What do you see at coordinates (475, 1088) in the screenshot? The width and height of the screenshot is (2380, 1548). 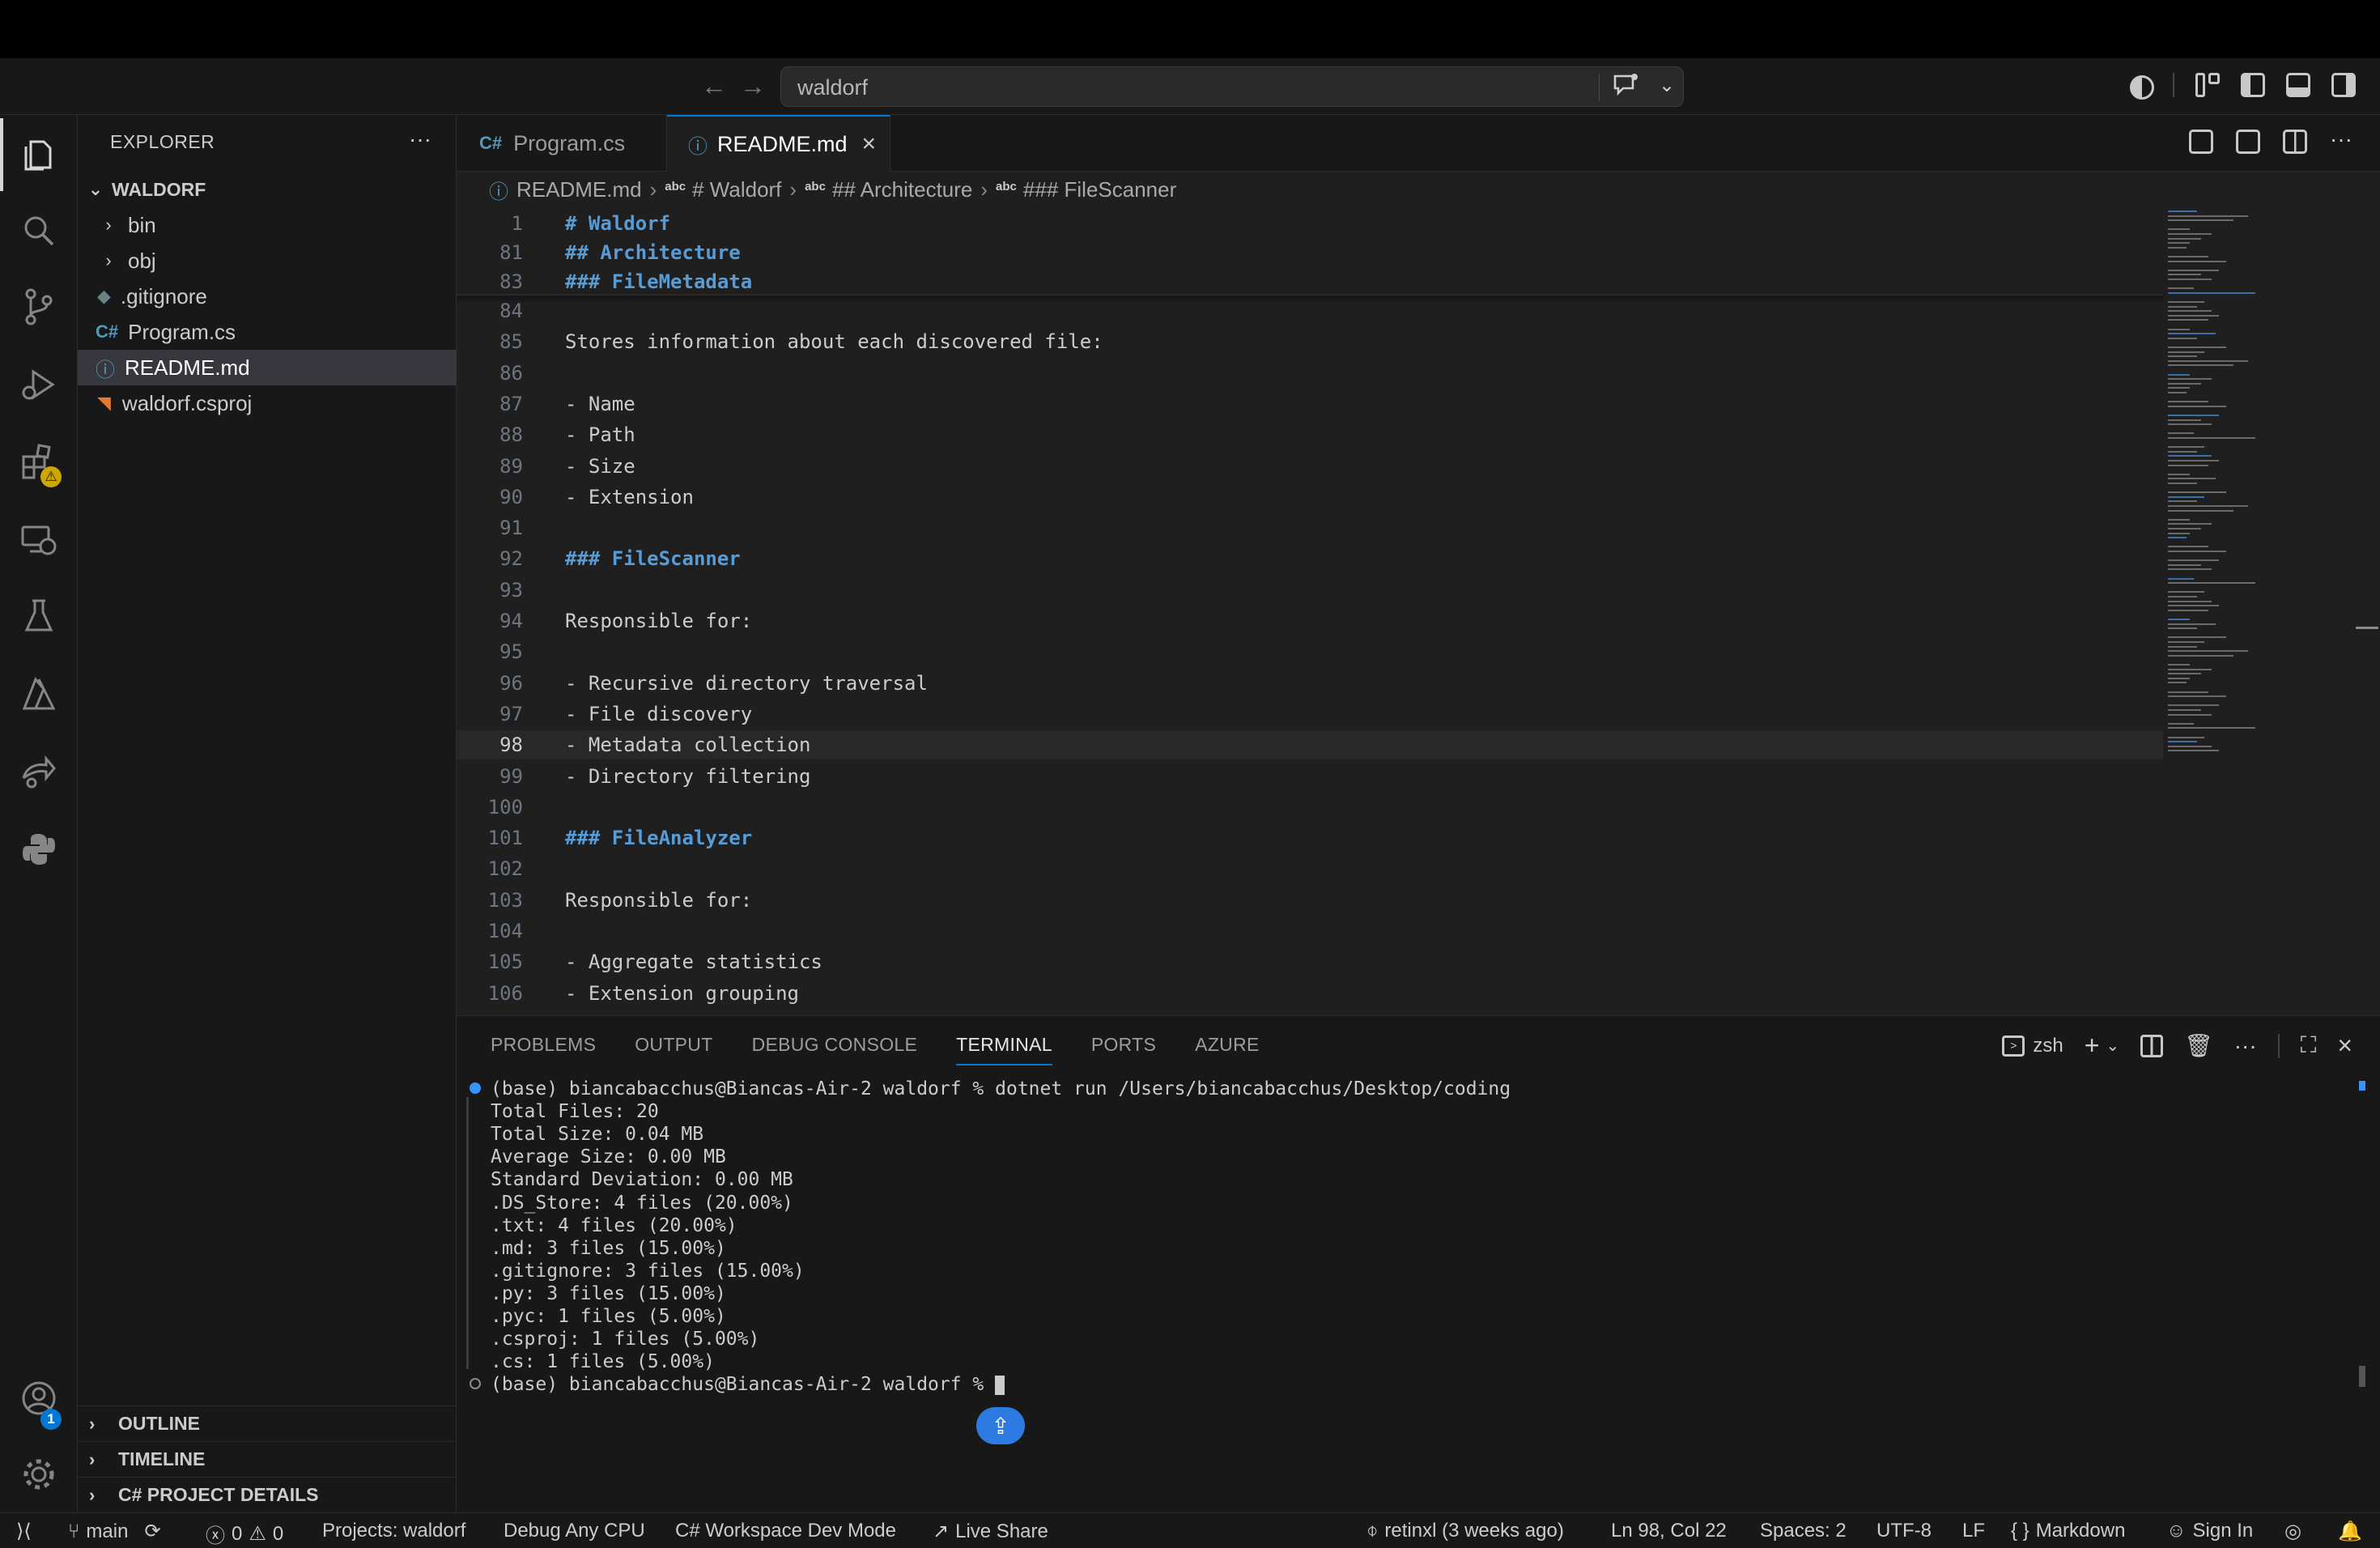 I see `command-success-decoration` at bounding box center [475, 1088].